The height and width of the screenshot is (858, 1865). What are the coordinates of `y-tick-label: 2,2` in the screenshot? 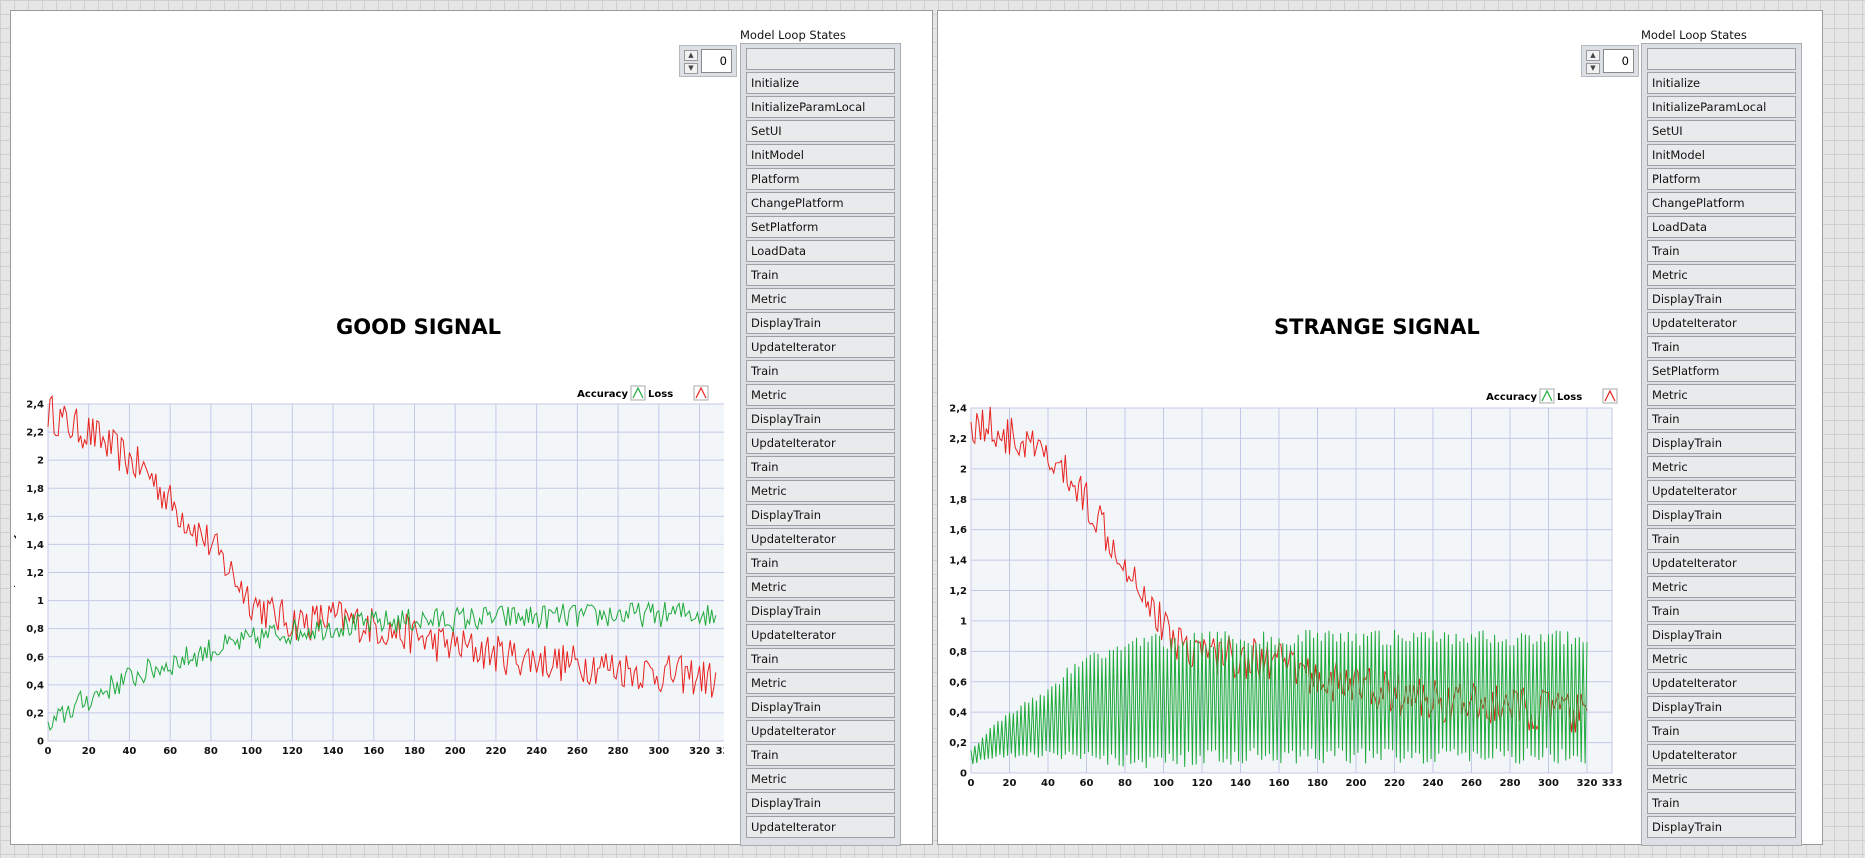 It's located at (35, 433).